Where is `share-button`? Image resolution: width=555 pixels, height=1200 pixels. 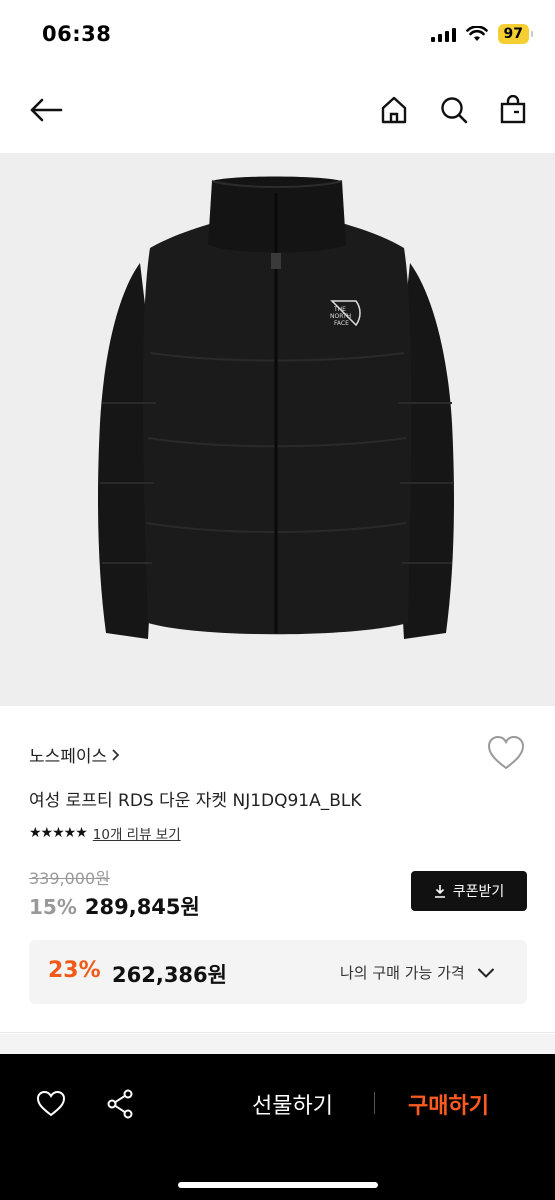
share-button is located at coordinates (120, 1104).